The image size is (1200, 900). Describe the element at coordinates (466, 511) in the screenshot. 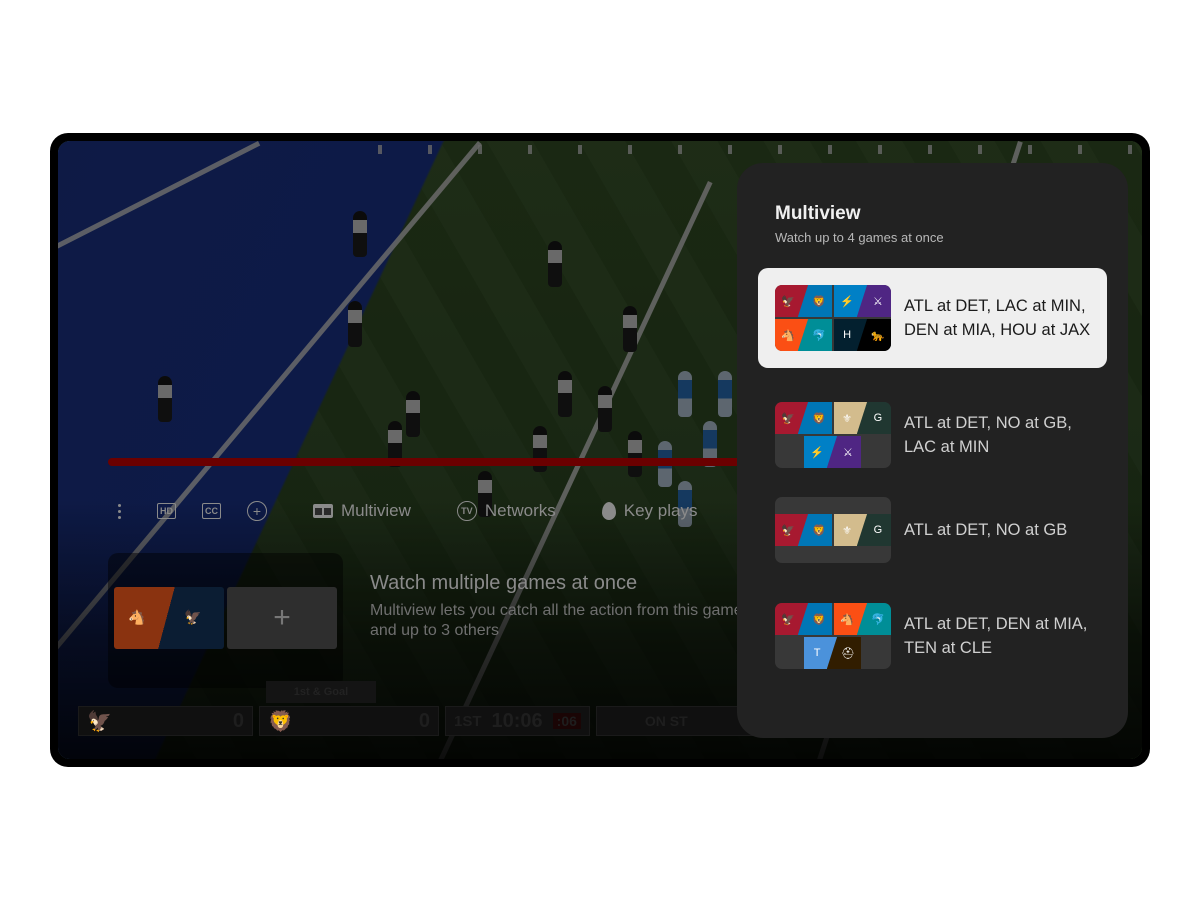

I see `tv-icon: TV` at that location.